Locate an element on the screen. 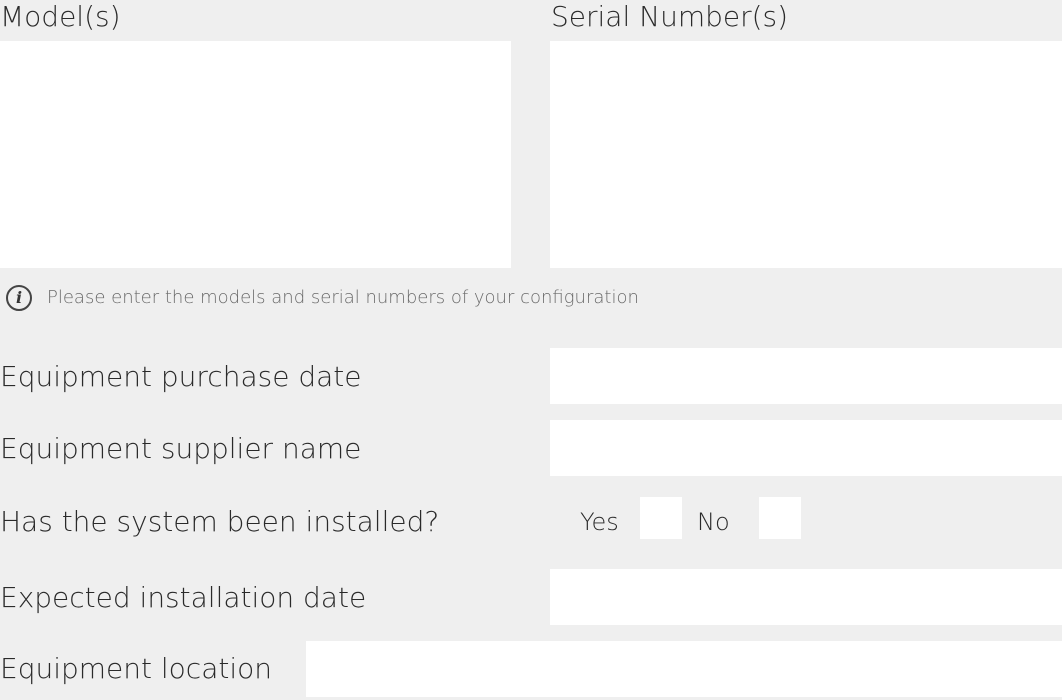  installed-yes-label: Yes is located at coordinates (599, 522).